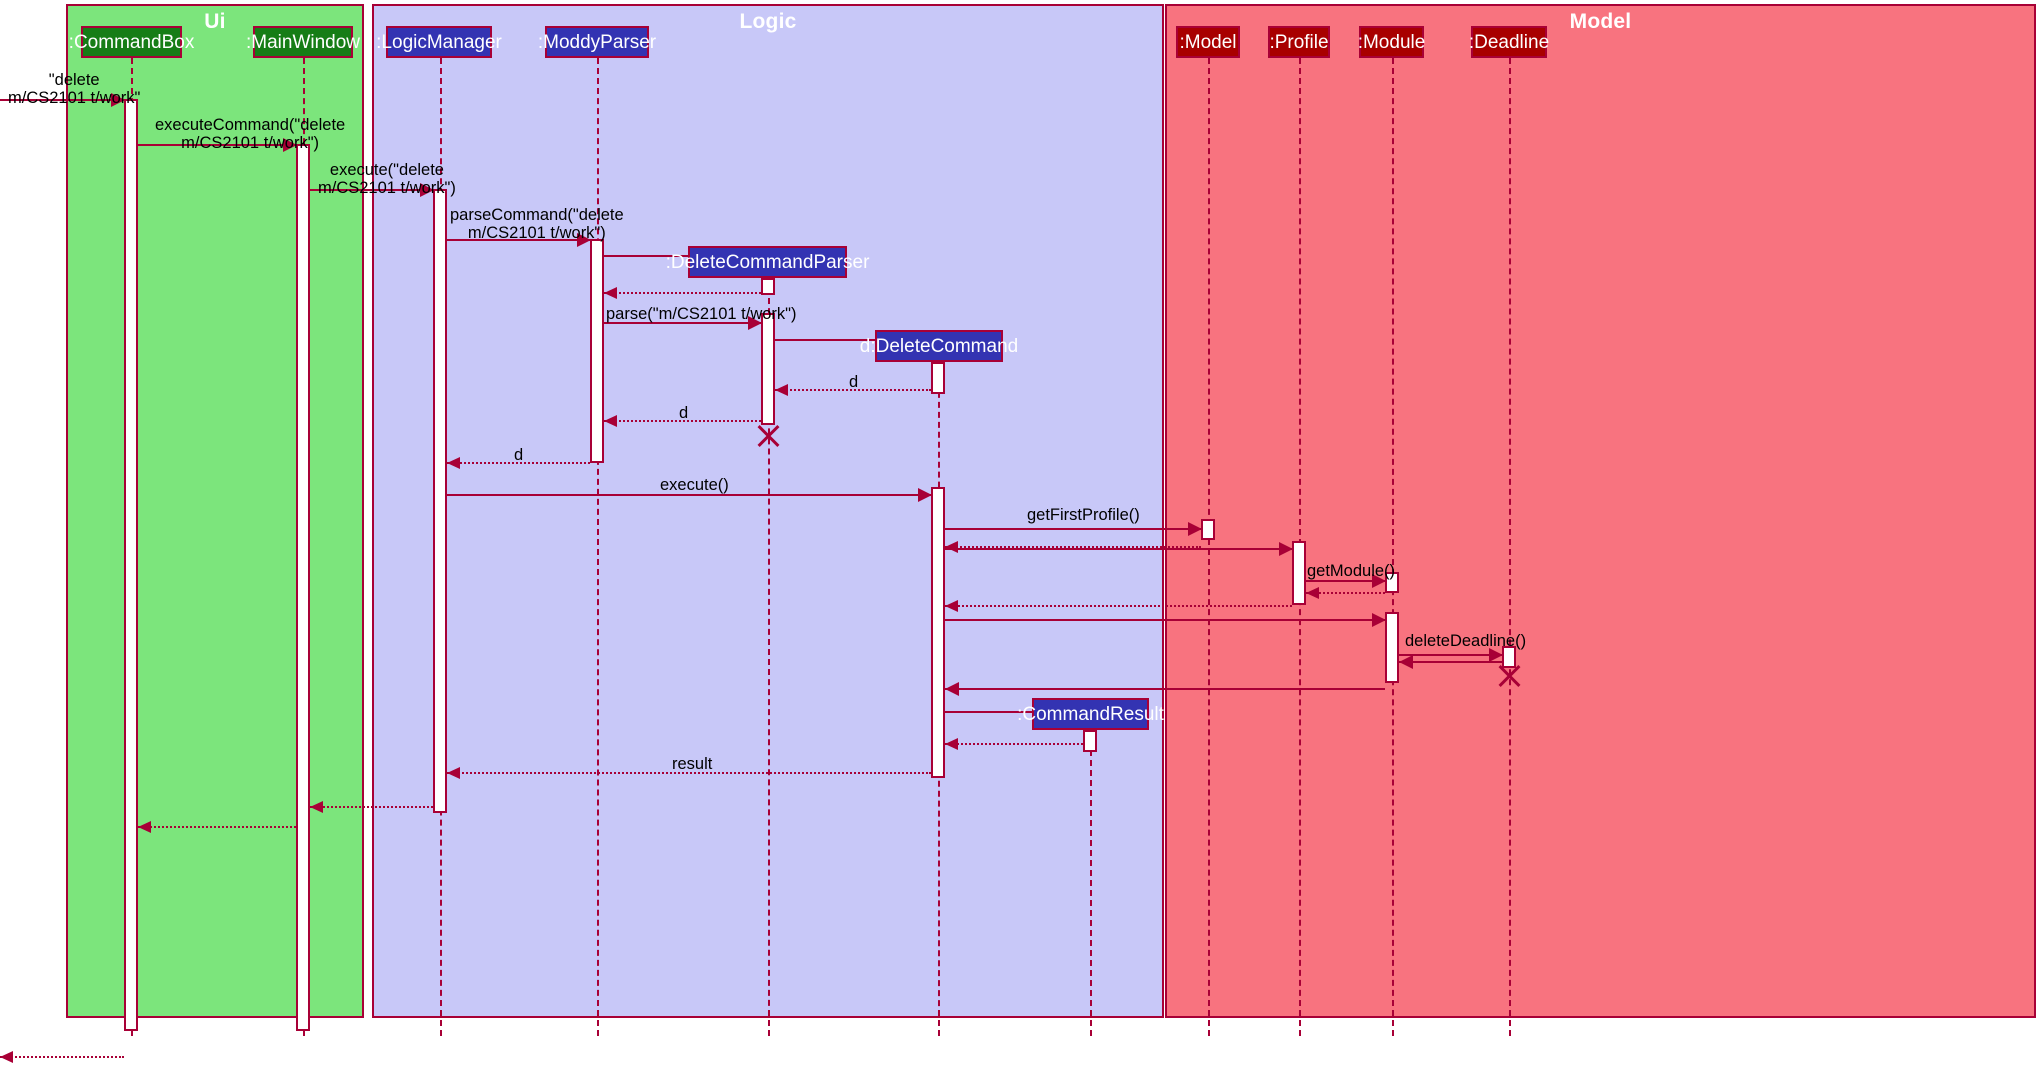  Describe the element at coordinates (1014, 744) in the screenshot. I see `message-line-m24` at that location.